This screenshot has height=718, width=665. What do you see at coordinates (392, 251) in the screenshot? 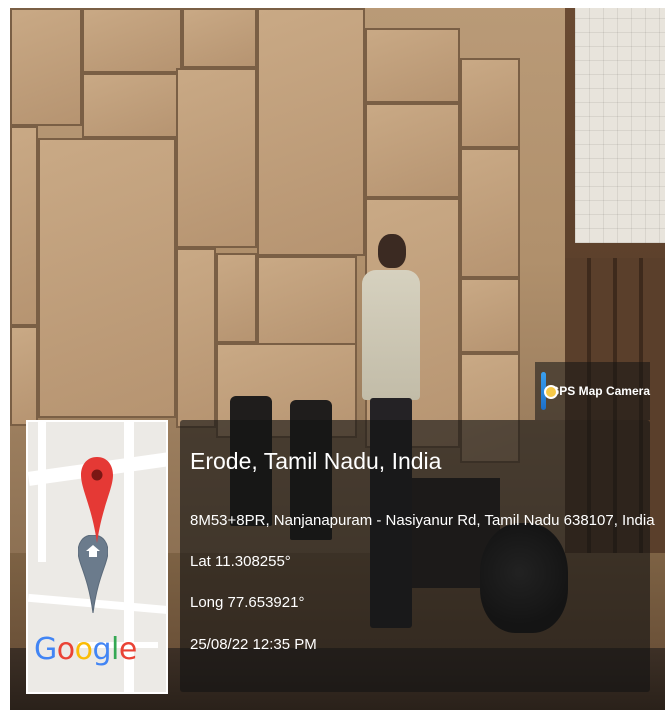
I see `speaker-head` at bounding box center [392, 251].